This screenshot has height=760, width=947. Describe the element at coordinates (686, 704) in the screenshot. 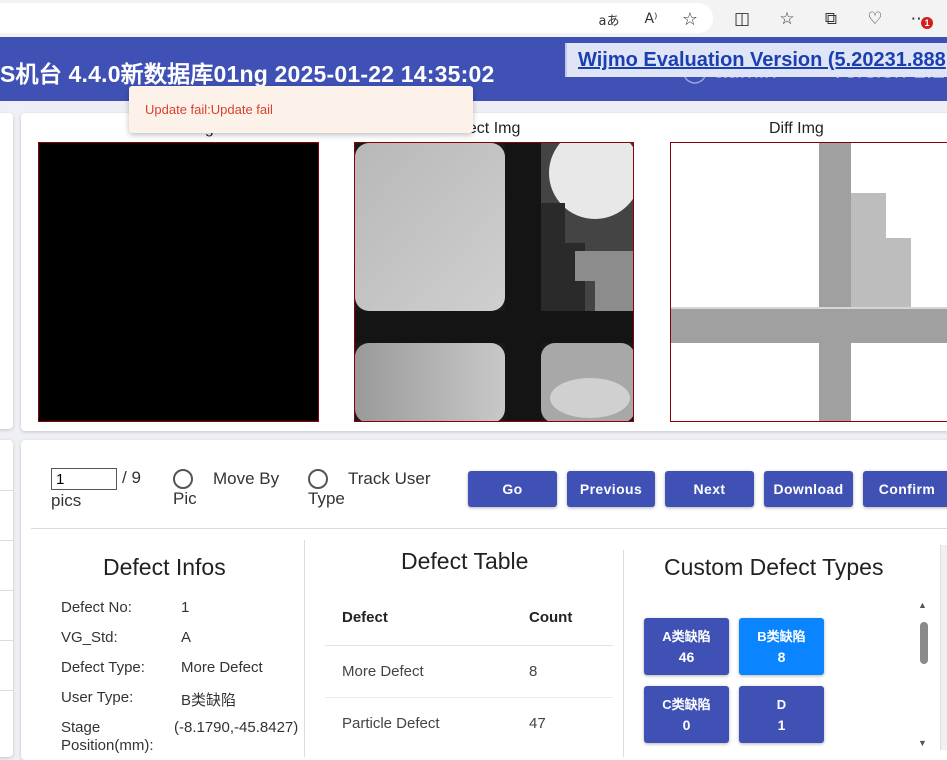

I see `custom-type-name: C类缺陷` at that location.